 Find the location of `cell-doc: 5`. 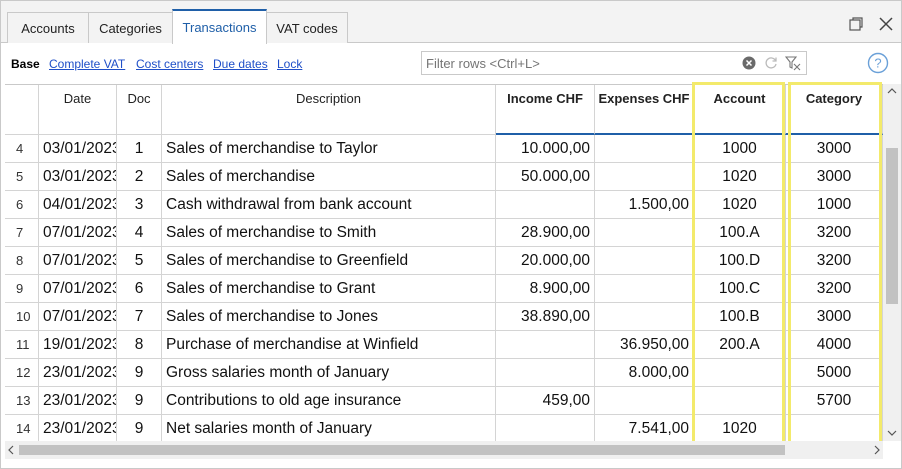

cell-doc: 5 is located at coordinates (139, 261).